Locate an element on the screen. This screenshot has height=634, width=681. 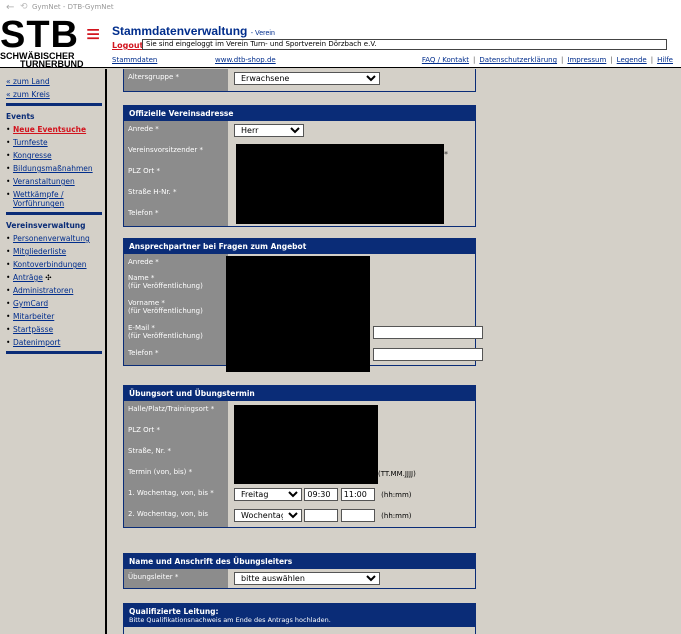
termin-label: Termin (von, bis) * is located at coordinates (176, 474).